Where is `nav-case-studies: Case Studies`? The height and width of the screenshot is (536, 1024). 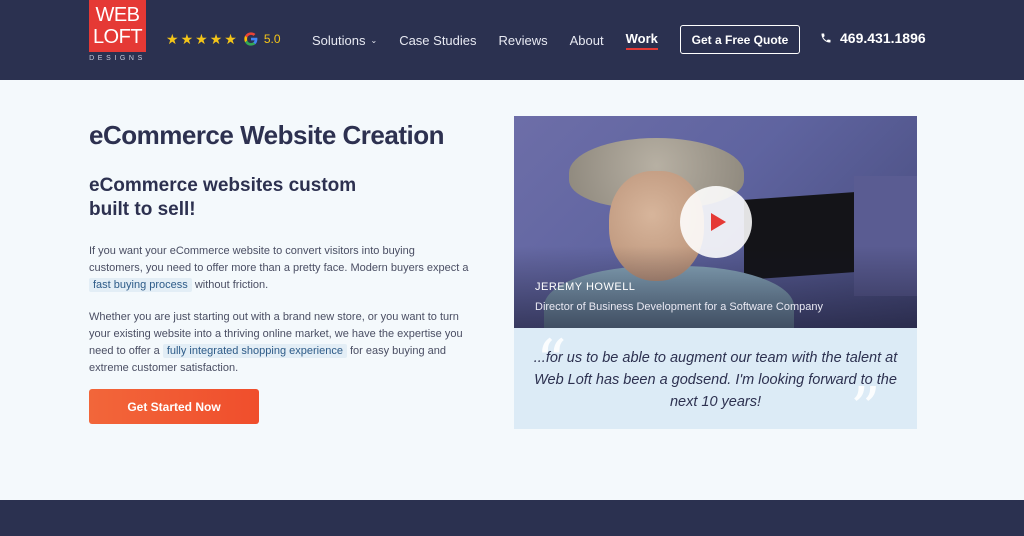
nav-case-studies: Case Studies is located at coordinates (437, 40).